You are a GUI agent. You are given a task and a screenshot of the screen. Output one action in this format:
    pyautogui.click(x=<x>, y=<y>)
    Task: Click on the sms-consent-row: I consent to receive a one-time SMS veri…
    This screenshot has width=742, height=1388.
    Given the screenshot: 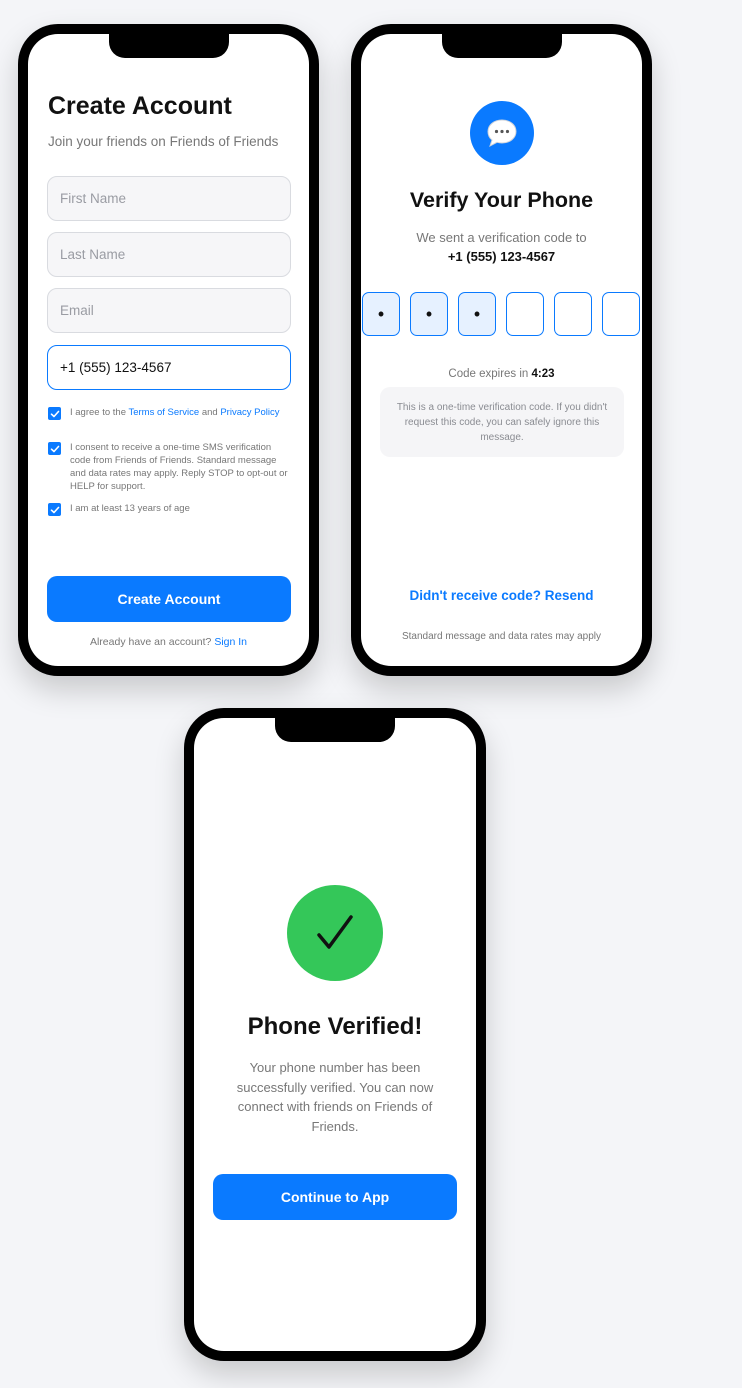 What is the action you would take?
    pyautogui.click(x=170, y=467)
    